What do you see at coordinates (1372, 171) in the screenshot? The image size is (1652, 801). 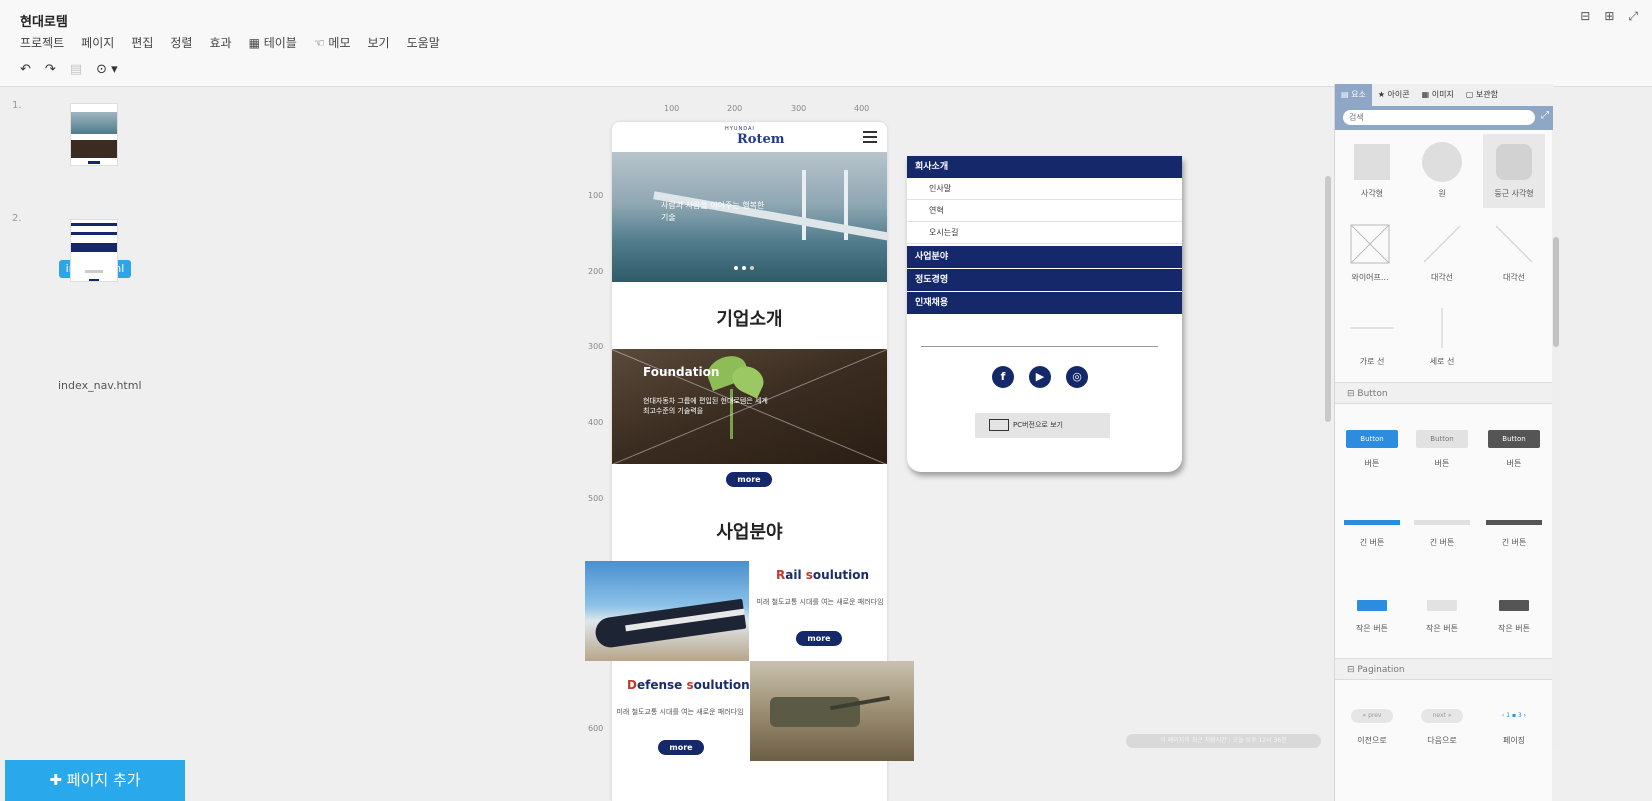 I see `shape-rectangle: 사각형` at bounding box center [1372, 171].